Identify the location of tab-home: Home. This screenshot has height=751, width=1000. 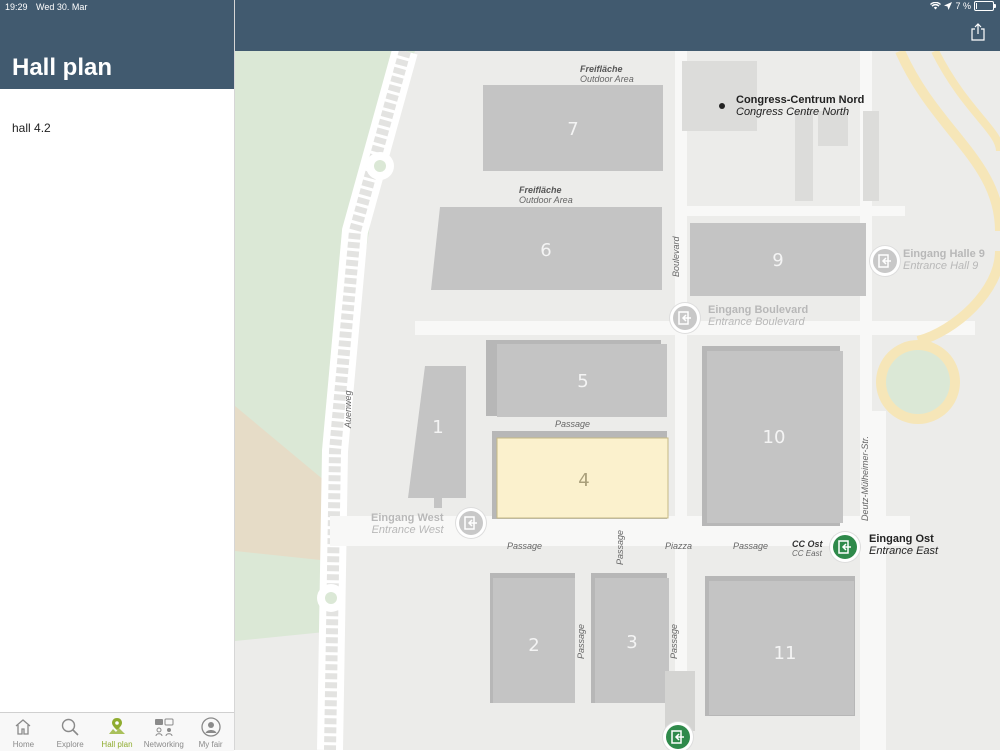
(23, 732).